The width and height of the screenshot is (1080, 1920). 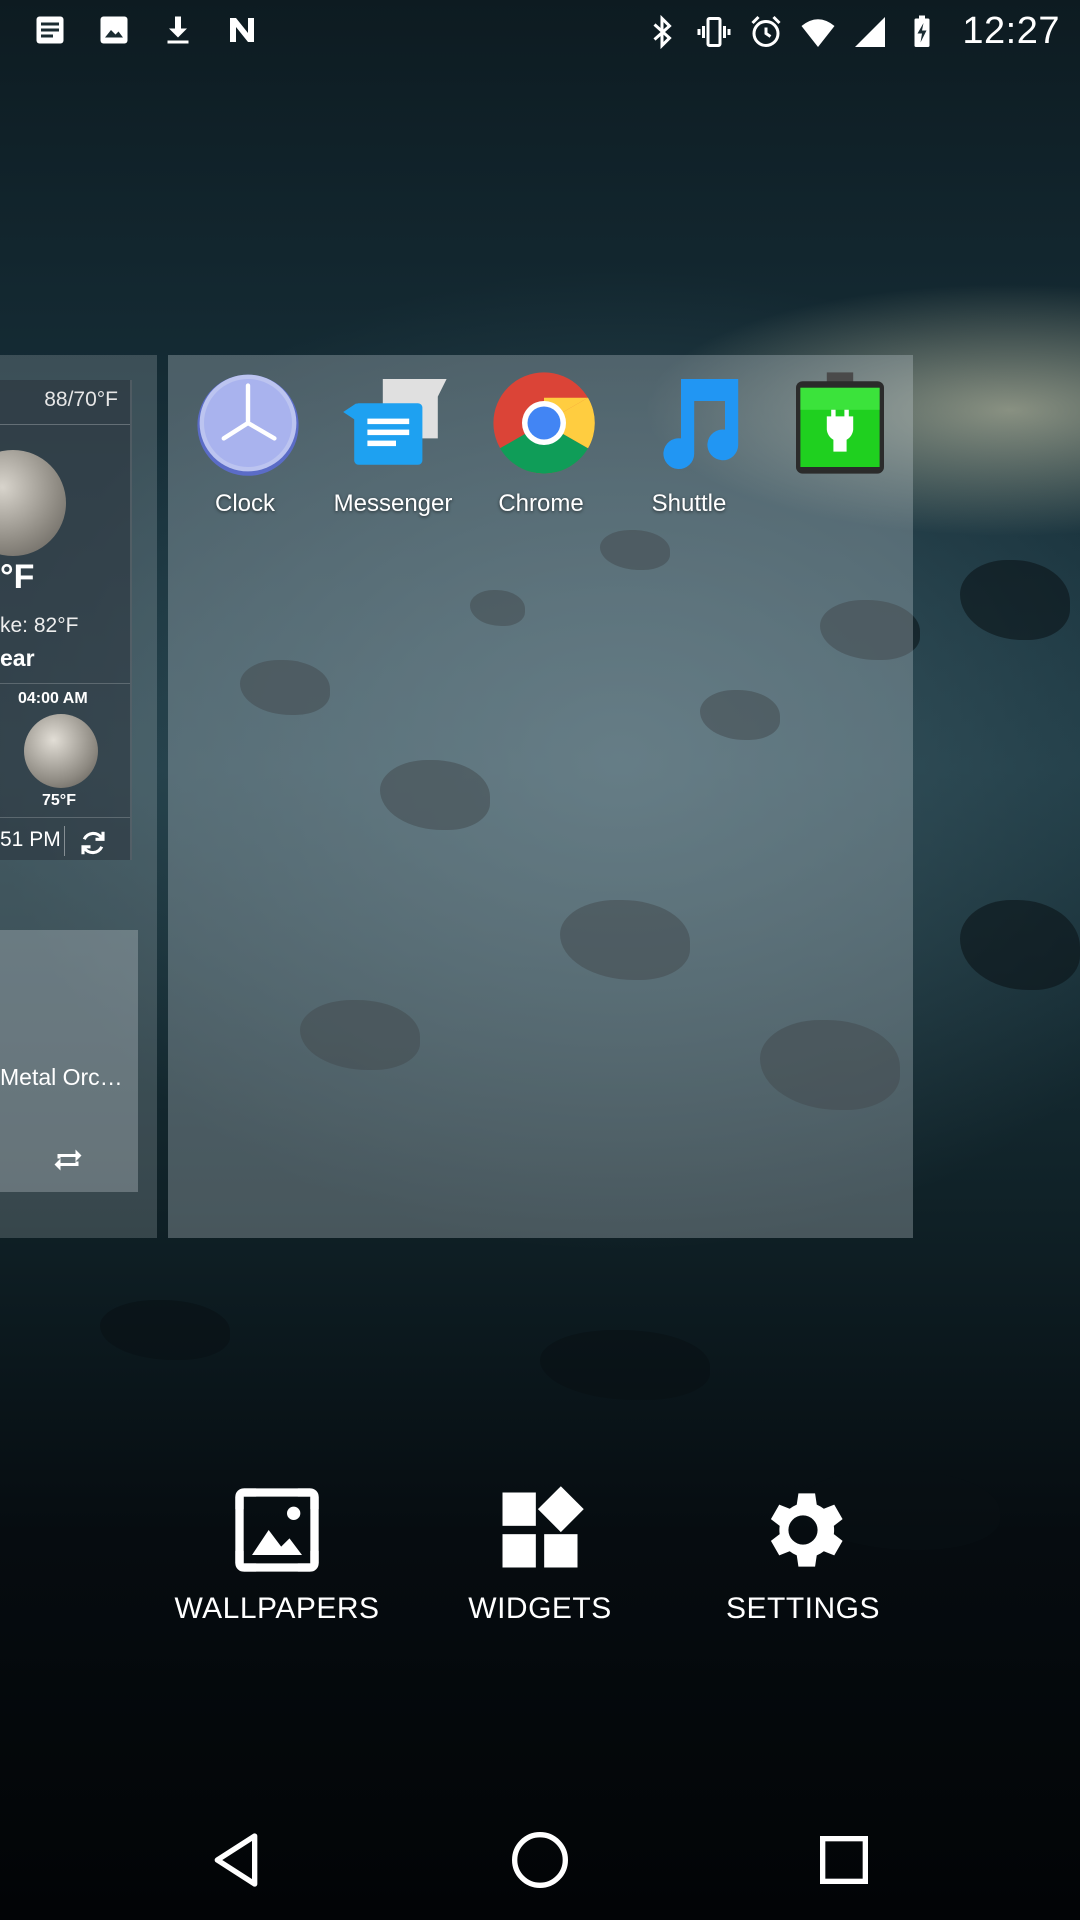 What do you see at coordinates (178, 30) in the screenshot?
I see `download-icon` at bounding box center [178, 30].